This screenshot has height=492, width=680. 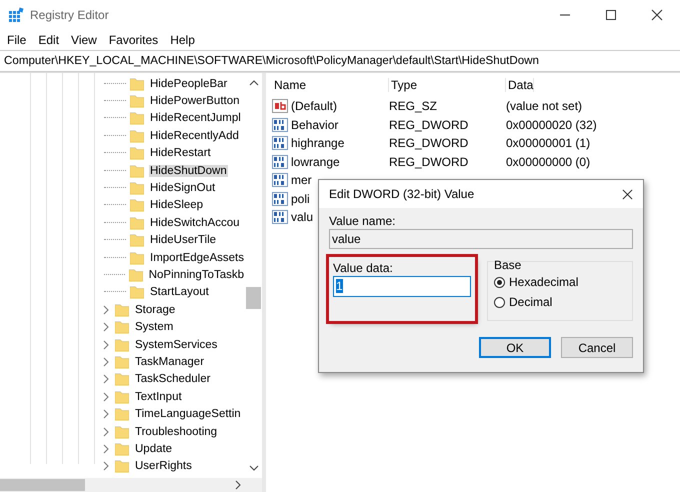 What do you see at coordinates (163, 466) in the screenshot?
I see `tree-item: UserRights` at bounding box center [163, 466].